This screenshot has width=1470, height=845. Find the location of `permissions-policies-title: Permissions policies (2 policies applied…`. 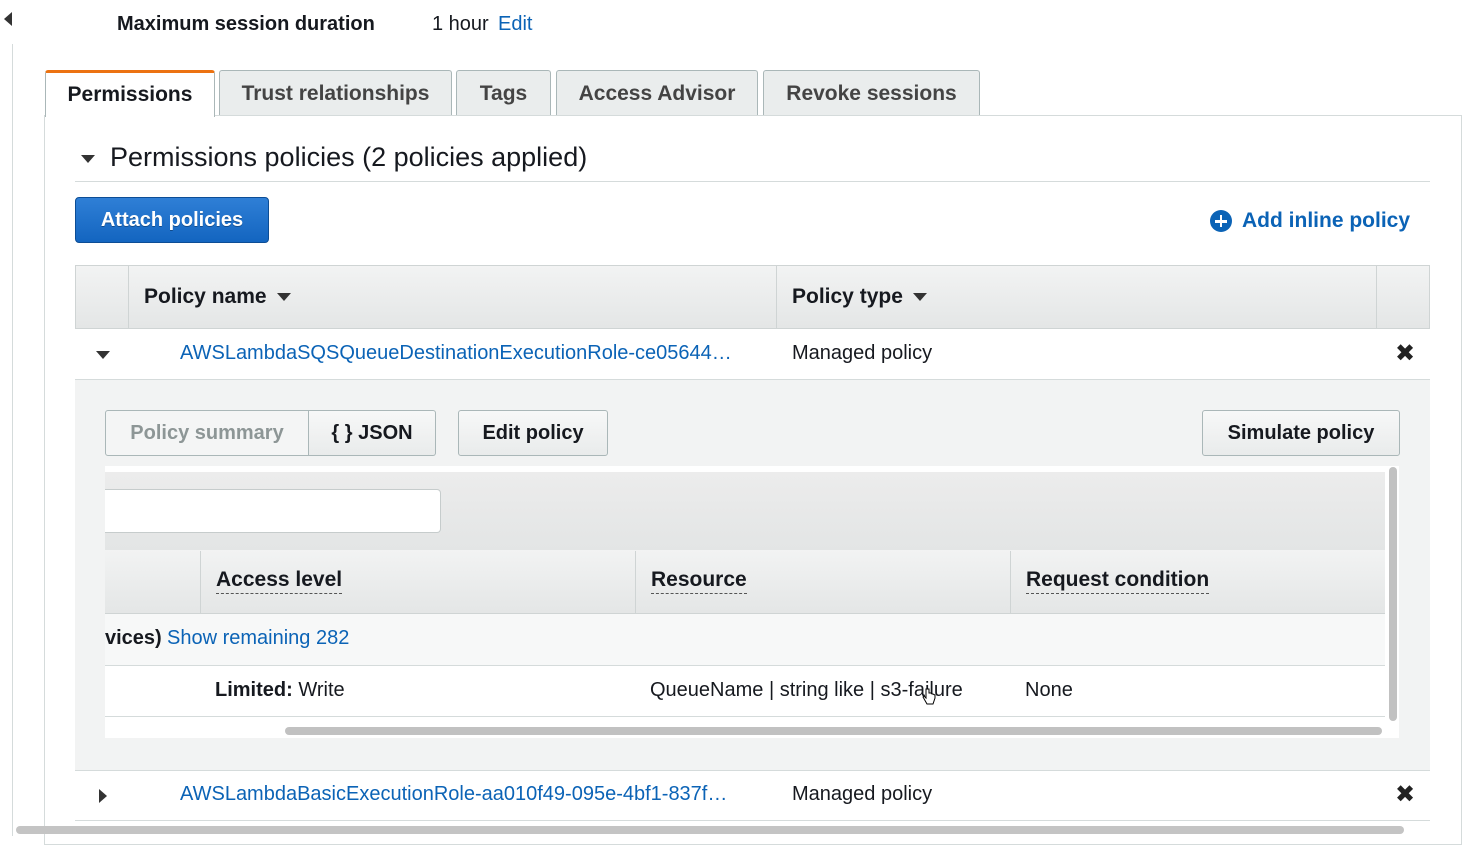

permissions-policies-title: Permissions policies (2 policies applied… is located at coordinates (349, 157).